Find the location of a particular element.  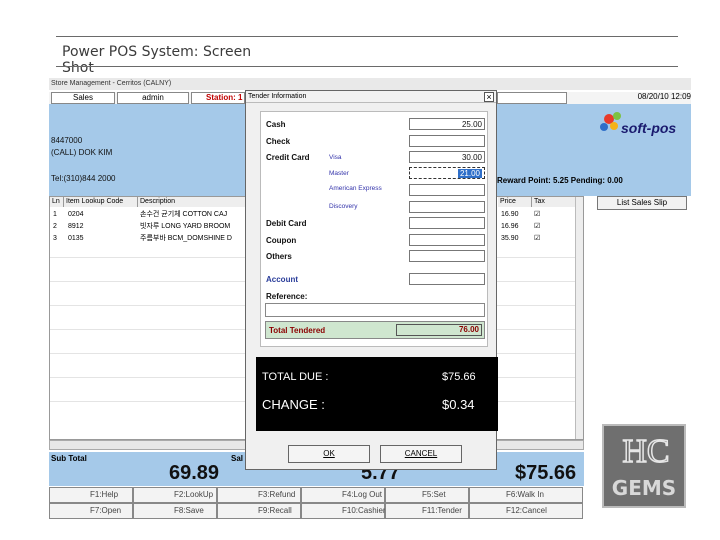

f8-save-trans-button: F8:Save Trans is located at coordinates (175, 511).